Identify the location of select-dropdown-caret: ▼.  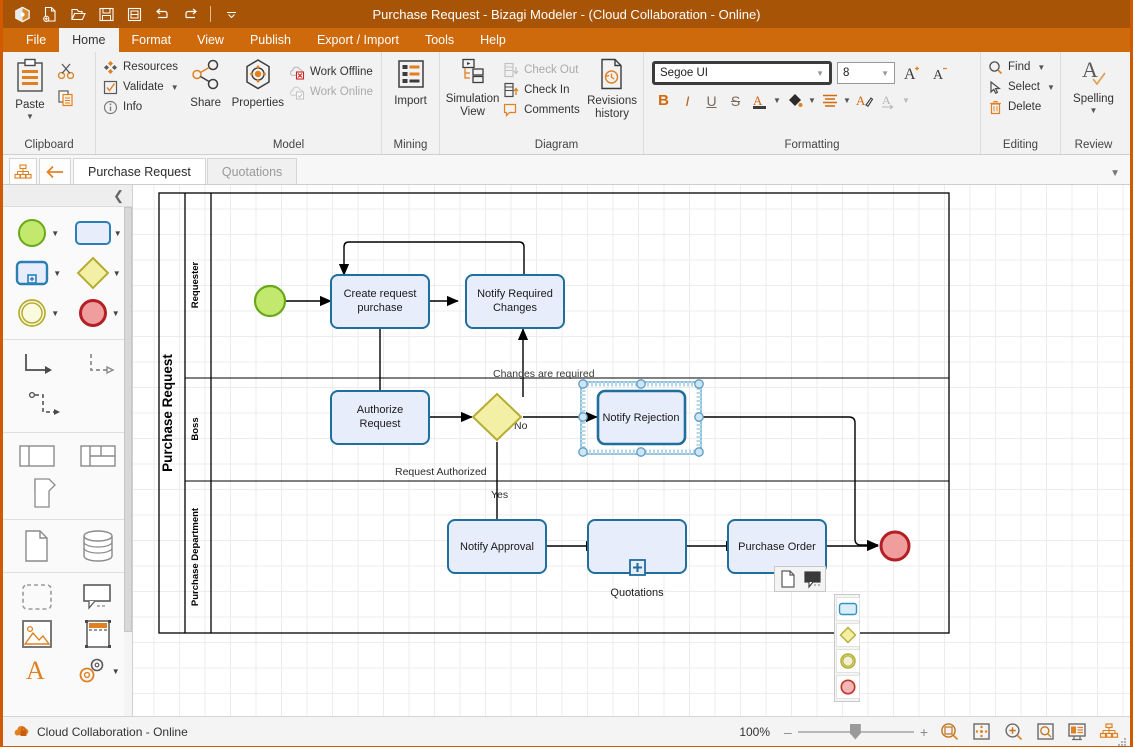
(1051, 87).